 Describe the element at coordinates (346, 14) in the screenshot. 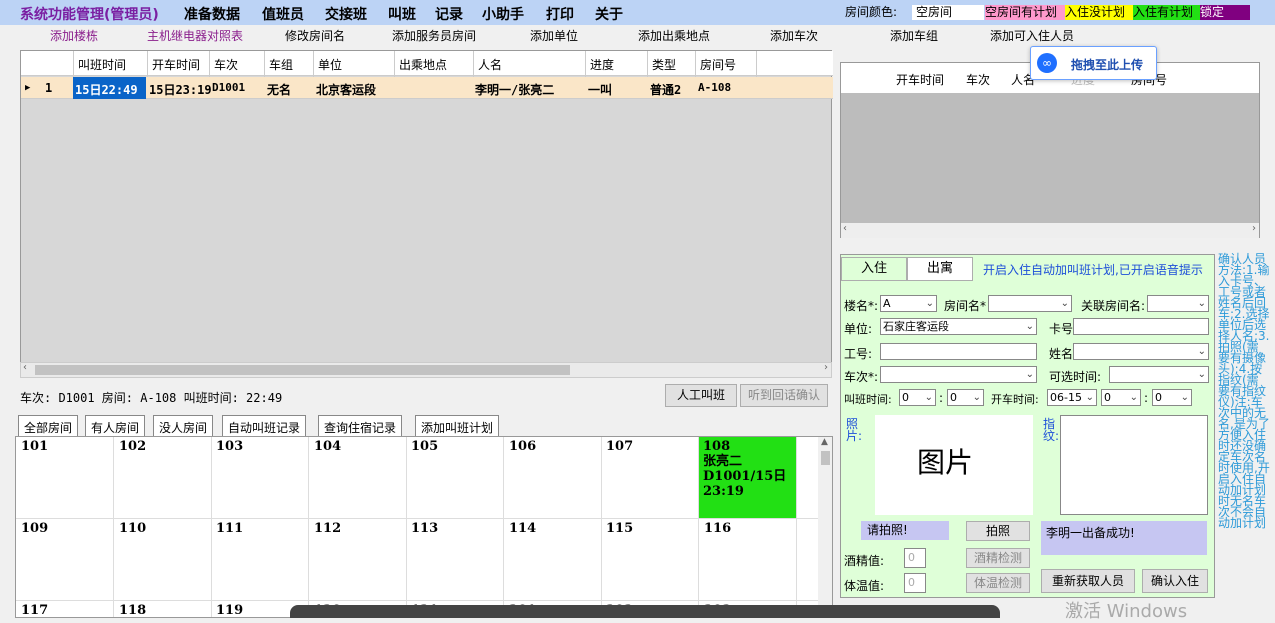

I see `menu-handover: 交接班` at that location.